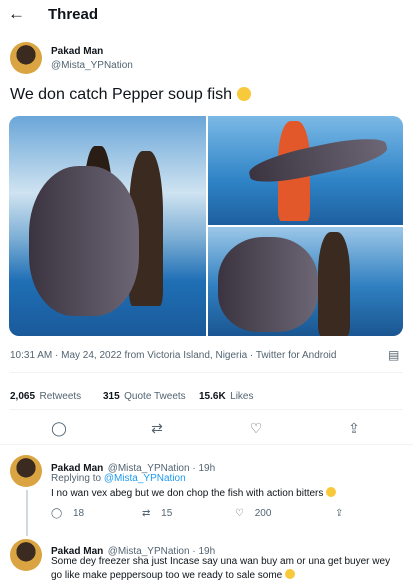  Describe the element at coordinates (290, 574) in the screenshot. I see `laughing-face-icon` at that location.